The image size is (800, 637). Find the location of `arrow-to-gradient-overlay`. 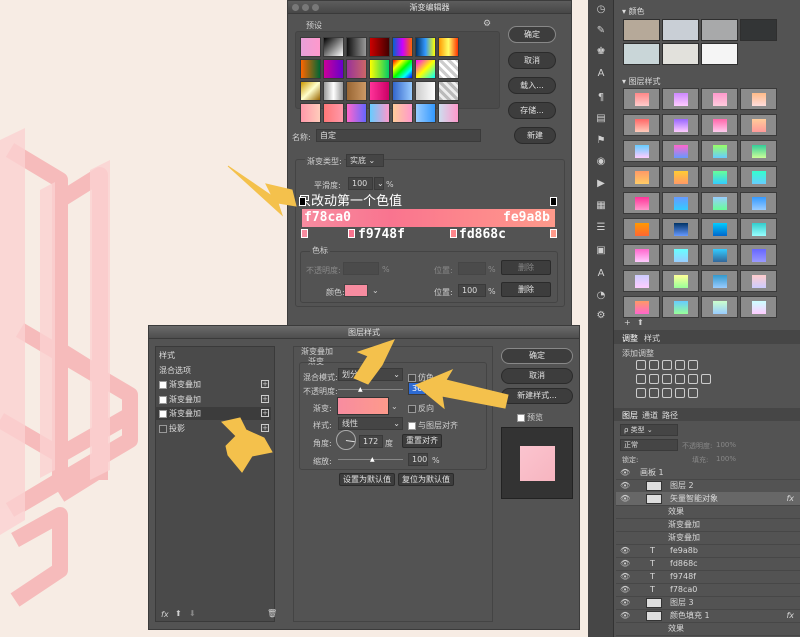

arrow-to-gradient-overlay is located at coordinates (247, 445).